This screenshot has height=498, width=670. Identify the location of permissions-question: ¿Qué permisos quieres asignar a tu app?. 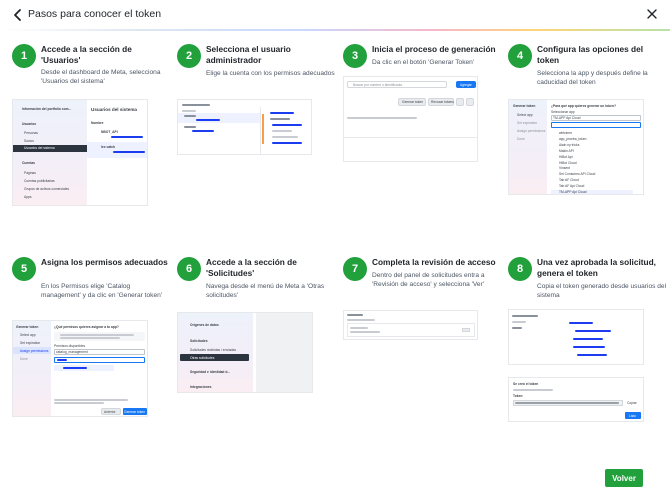
(86, 327).